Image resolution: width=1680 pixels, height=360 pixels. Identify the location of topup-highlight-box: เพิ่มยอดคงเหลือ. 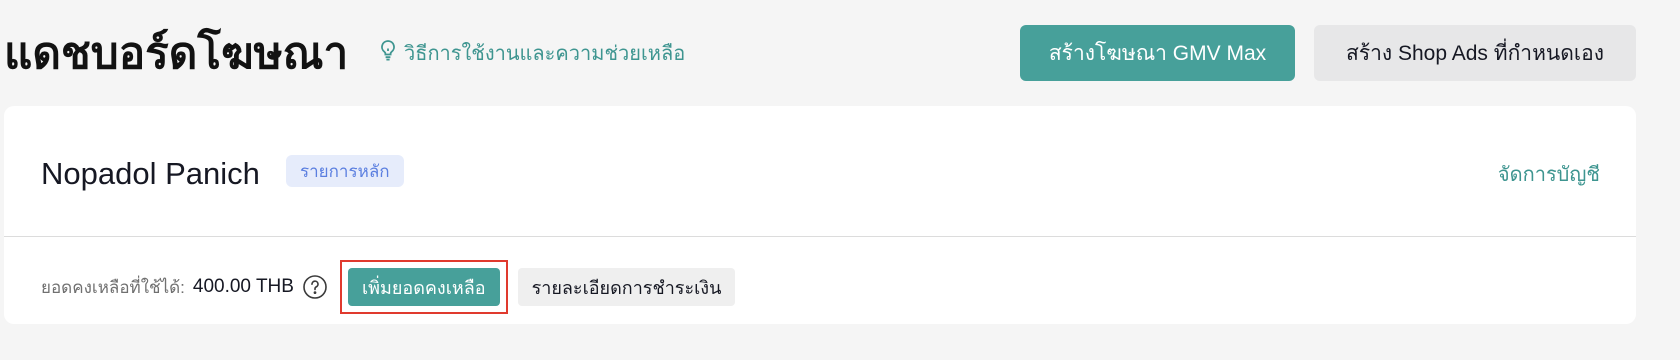
(423, 287).